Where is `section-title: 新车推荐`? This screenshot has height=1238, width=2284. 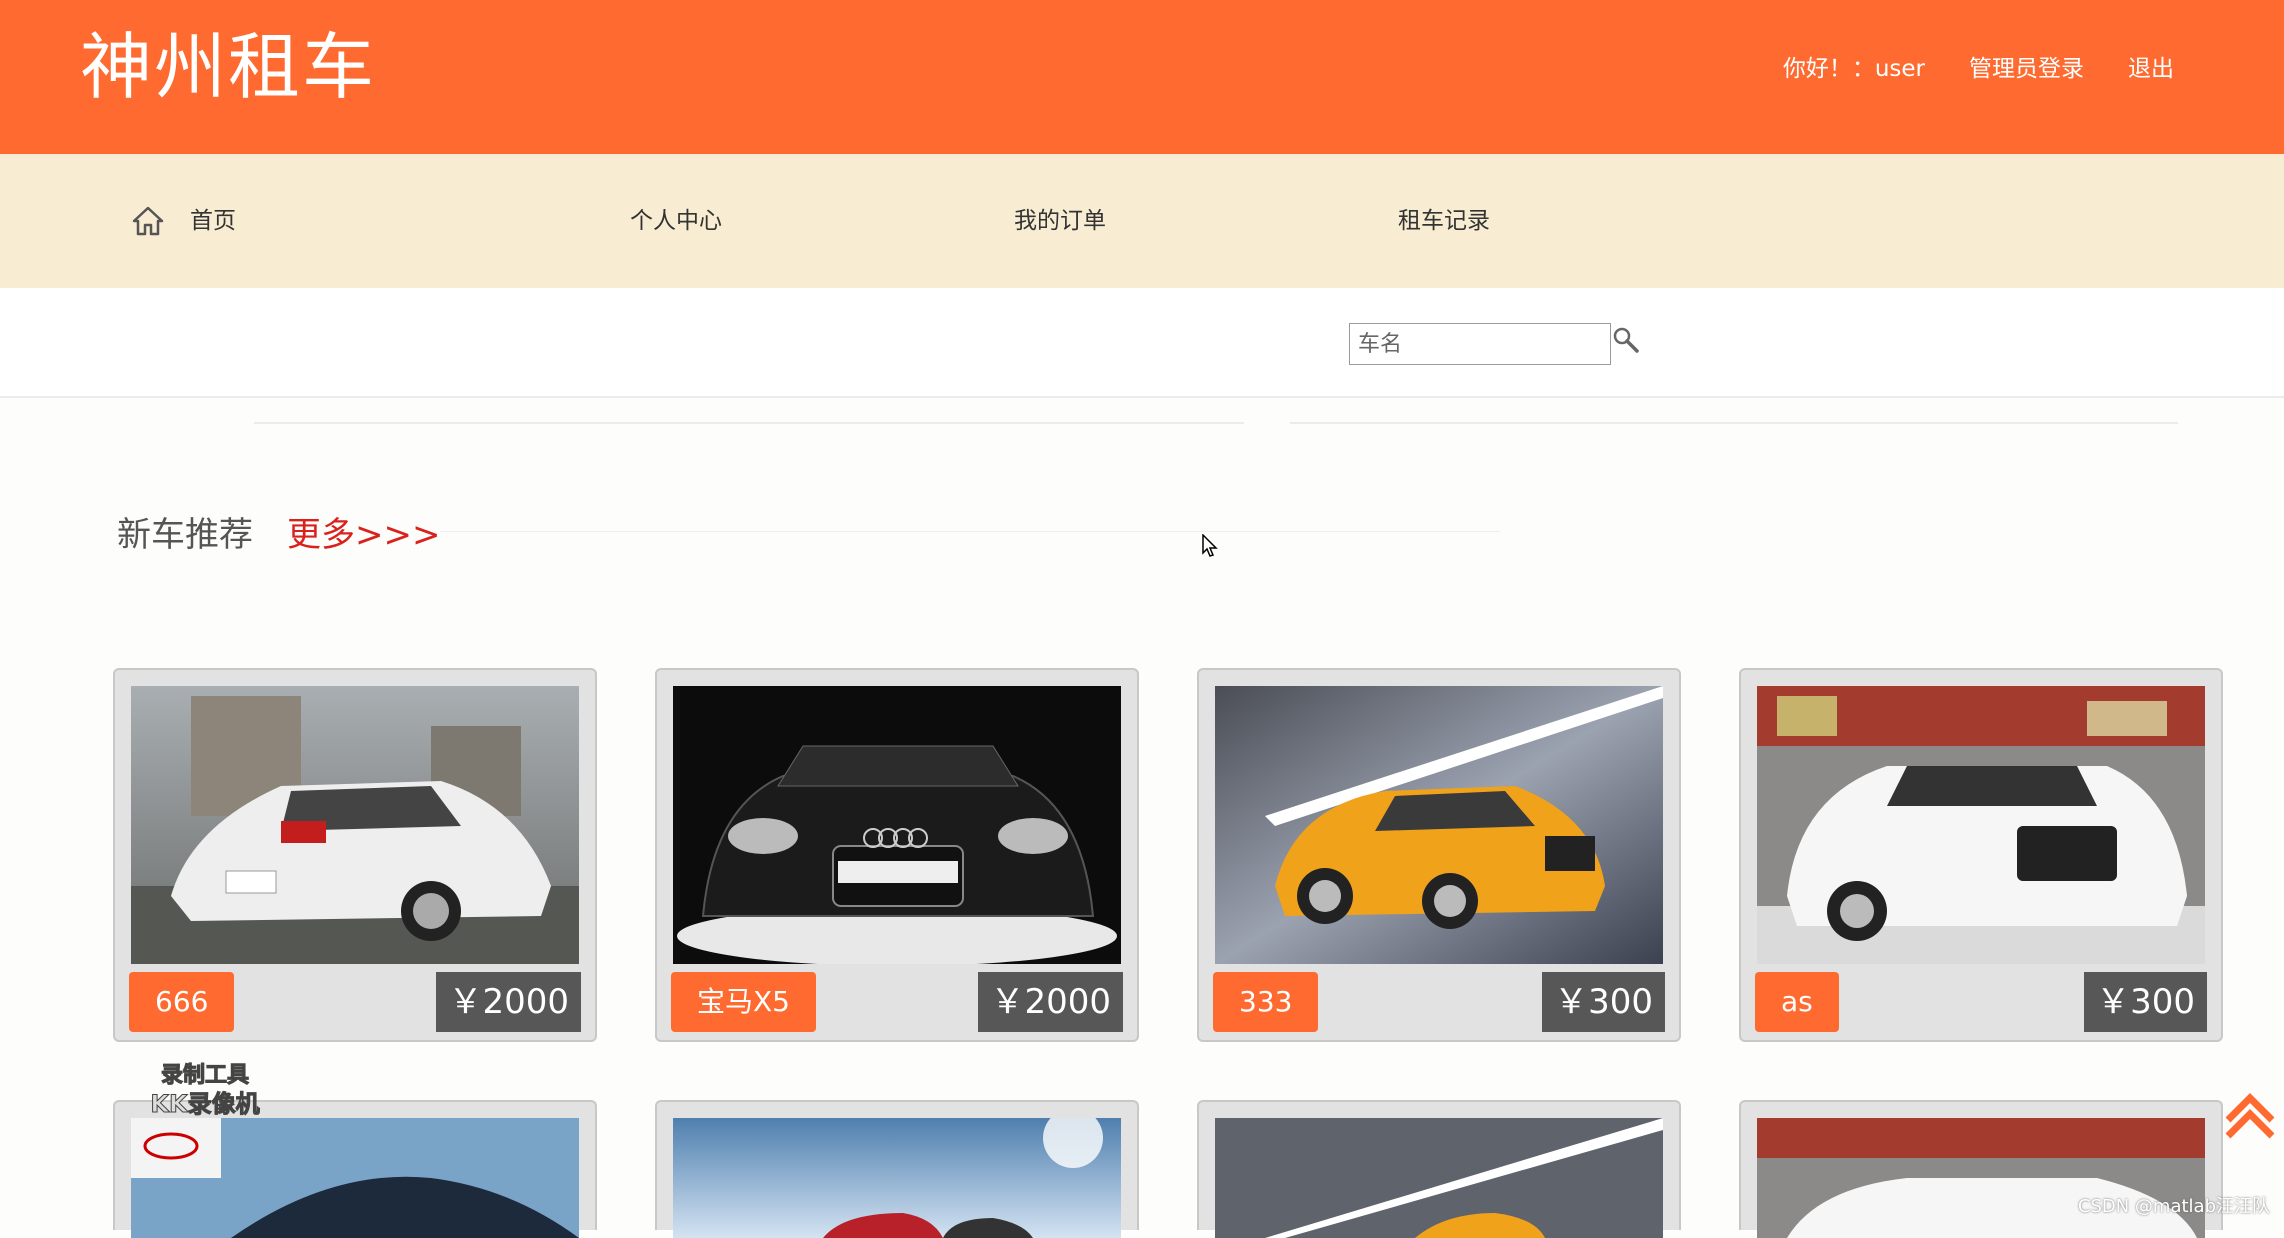 section-title: 新车推荐 is located at coordinates (185, 535).